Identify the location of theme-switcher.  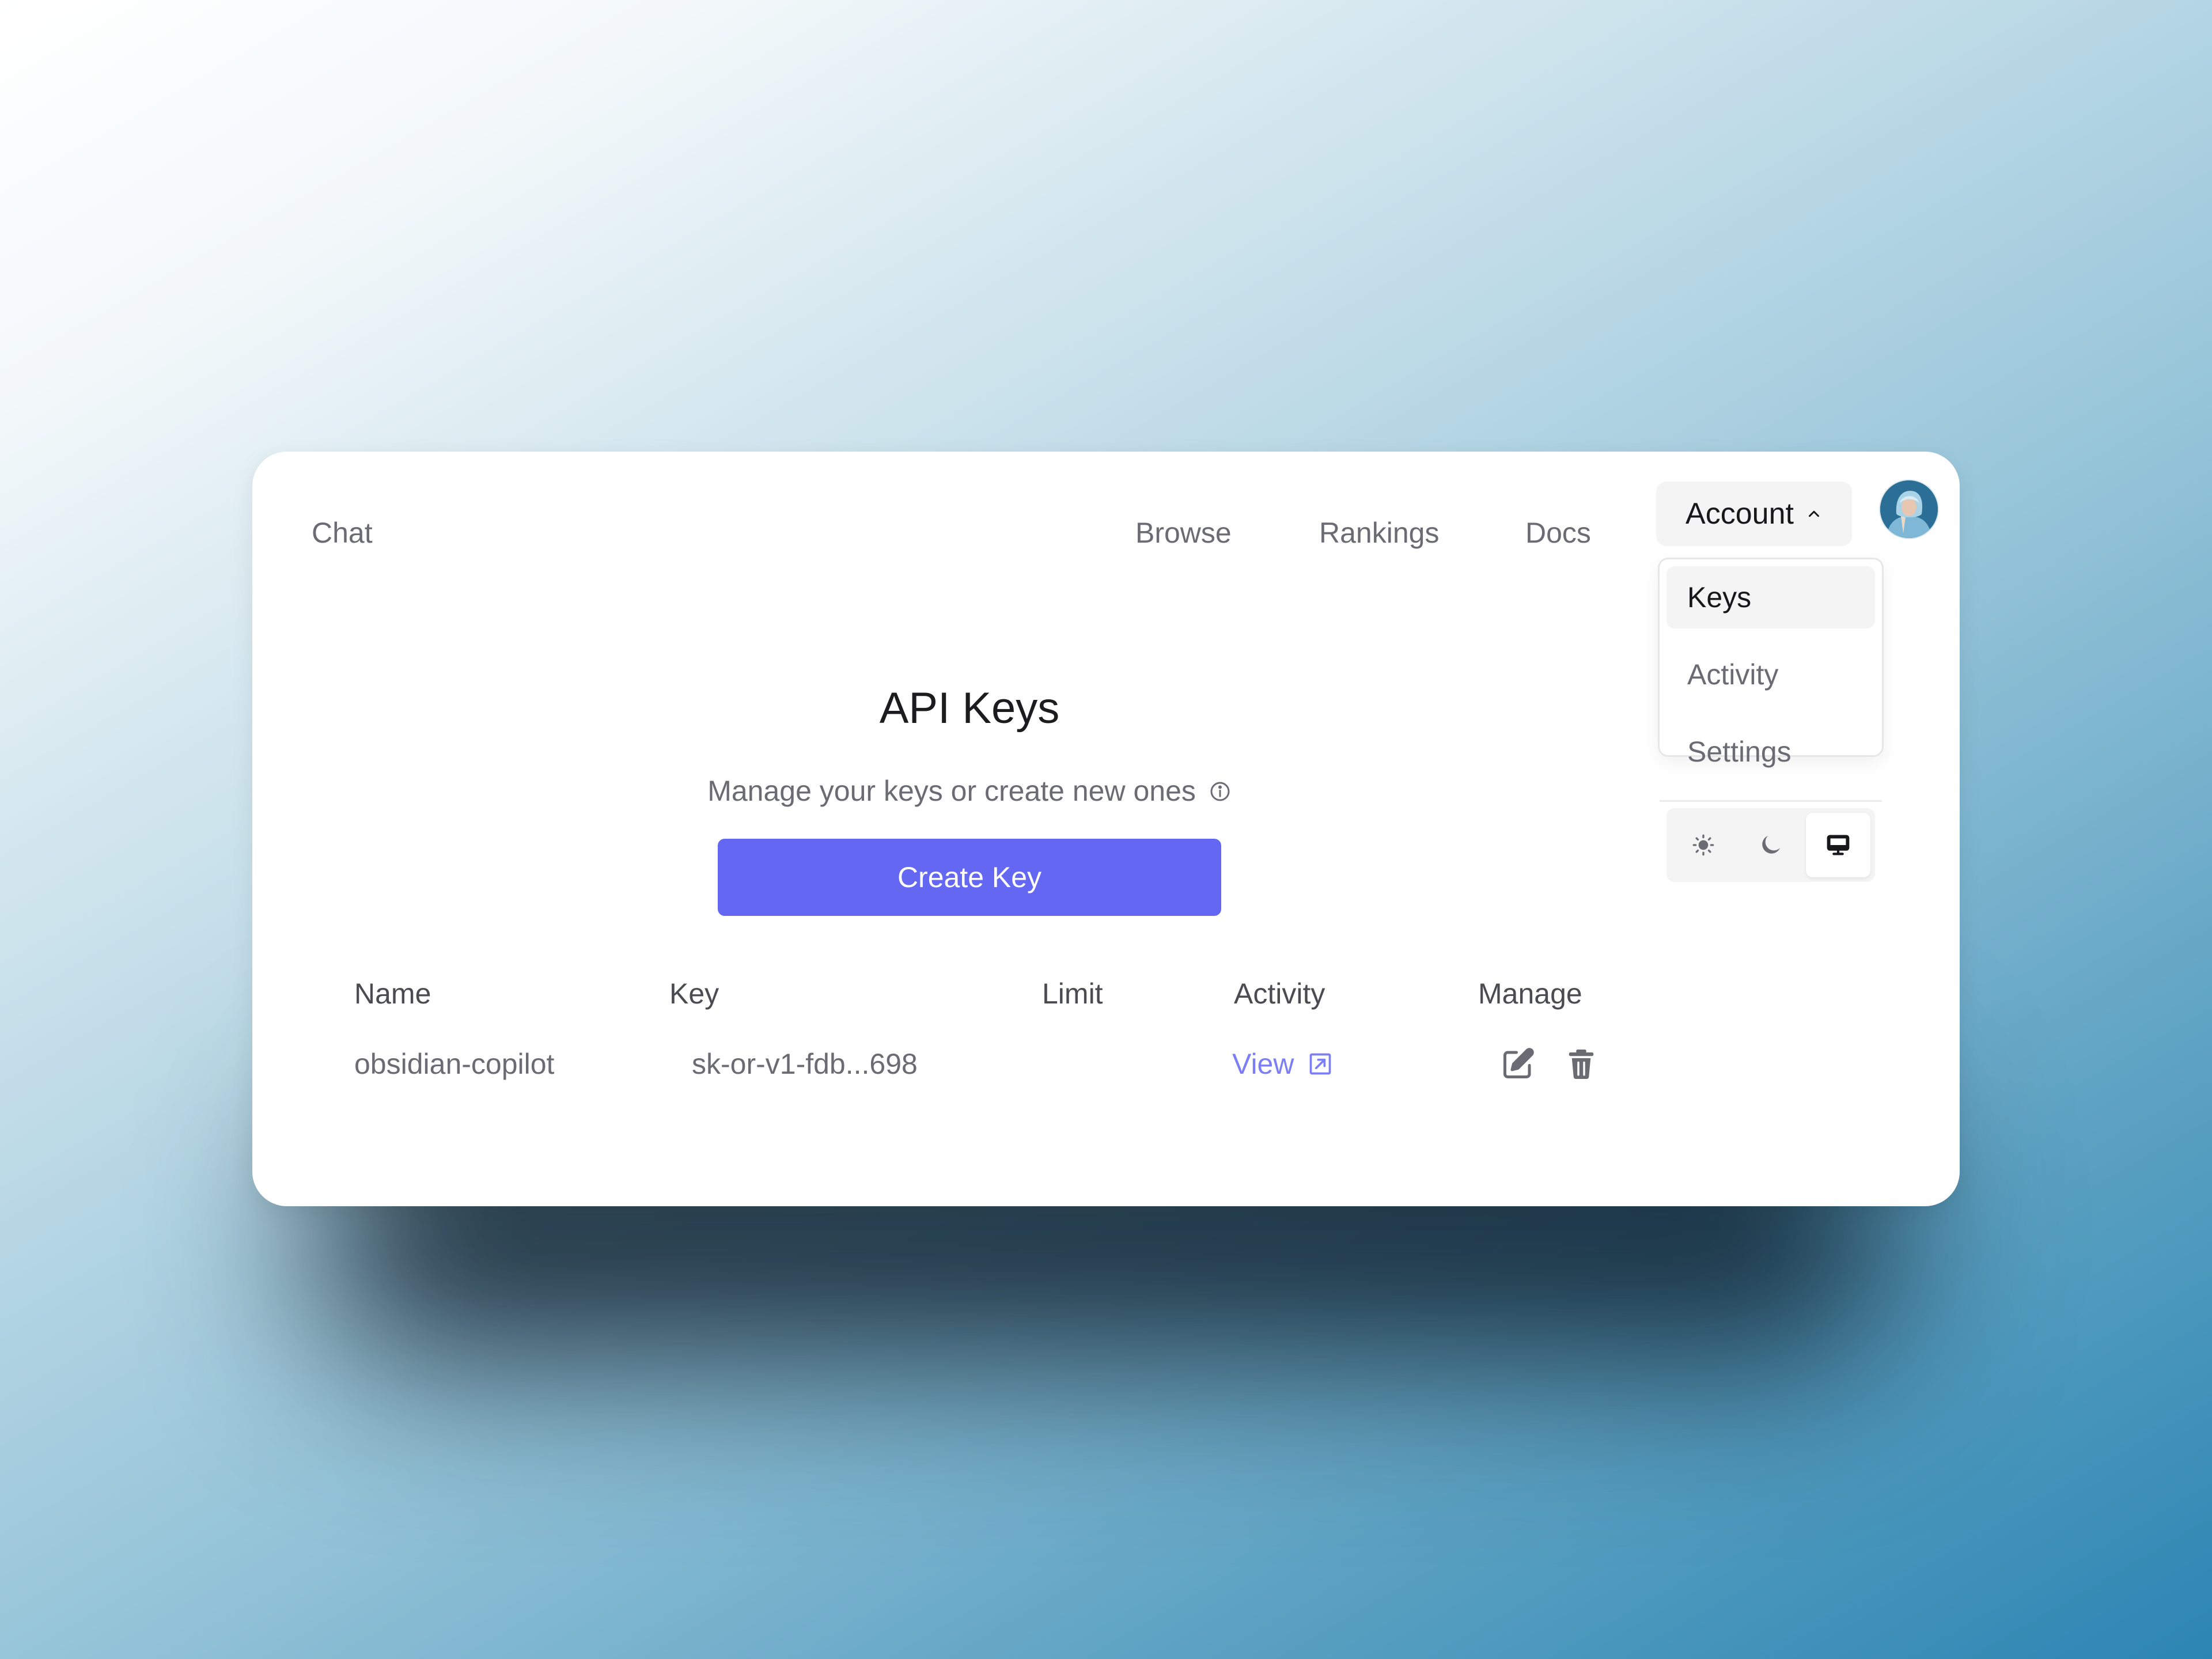
(1770, 845).